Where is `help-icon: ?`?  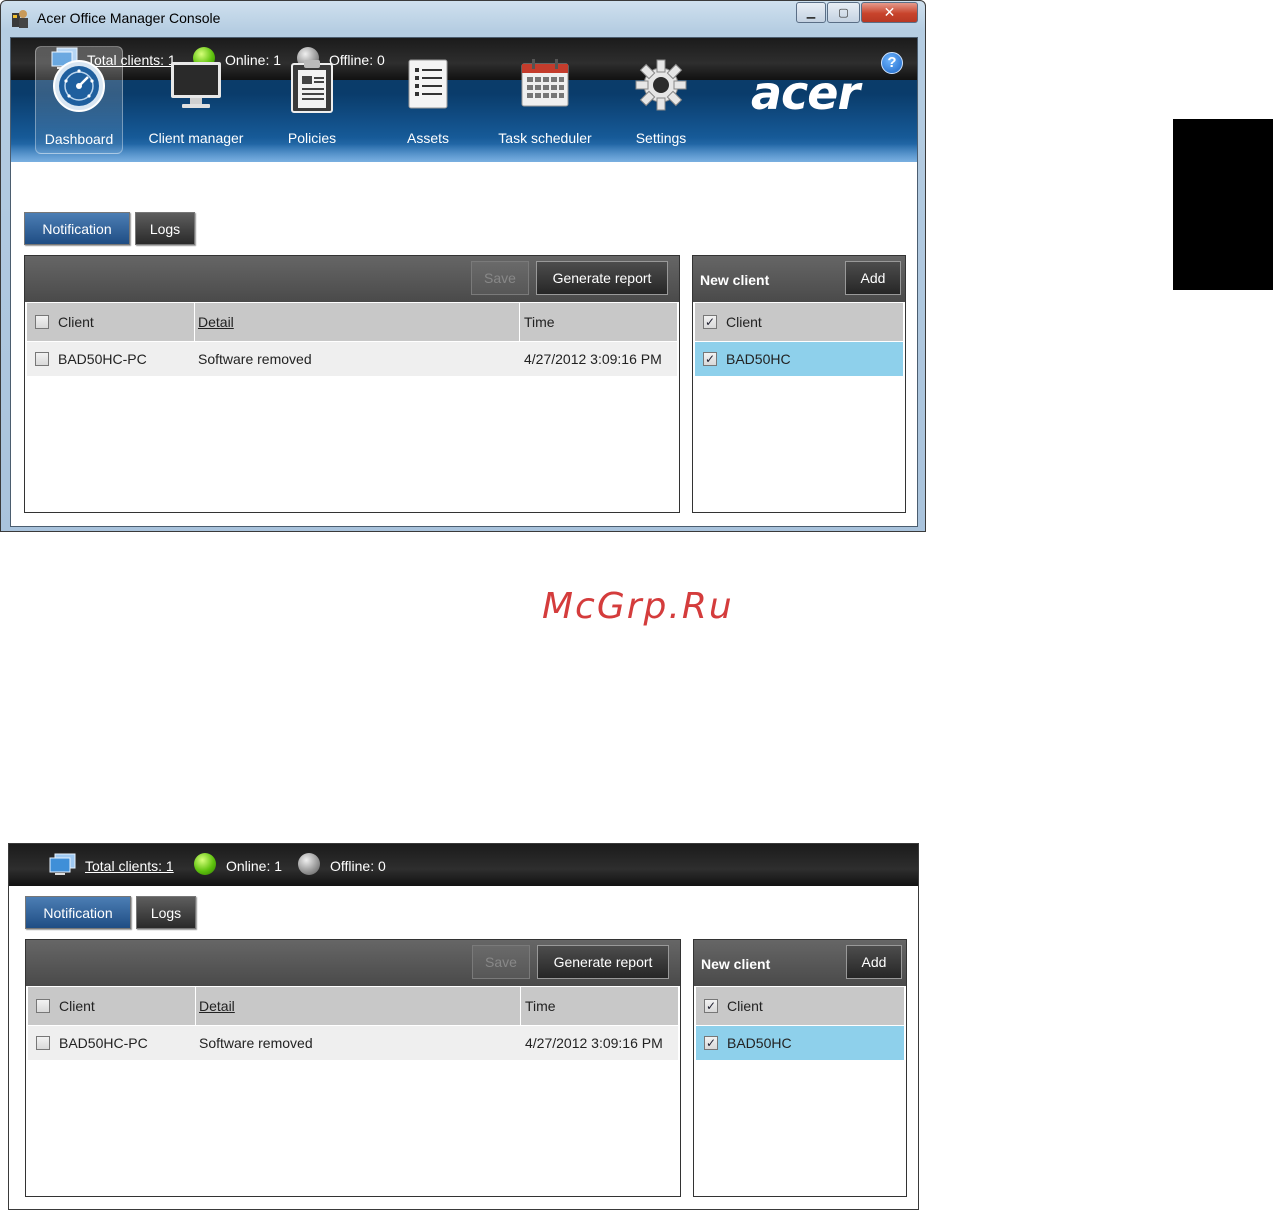 help-icon: ? is located at coordinates (892, 62).